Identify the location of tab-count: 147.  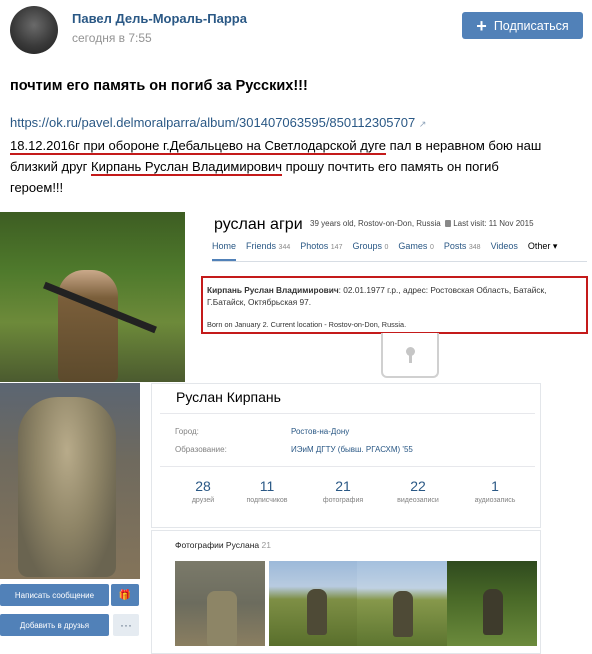
(336, 247).